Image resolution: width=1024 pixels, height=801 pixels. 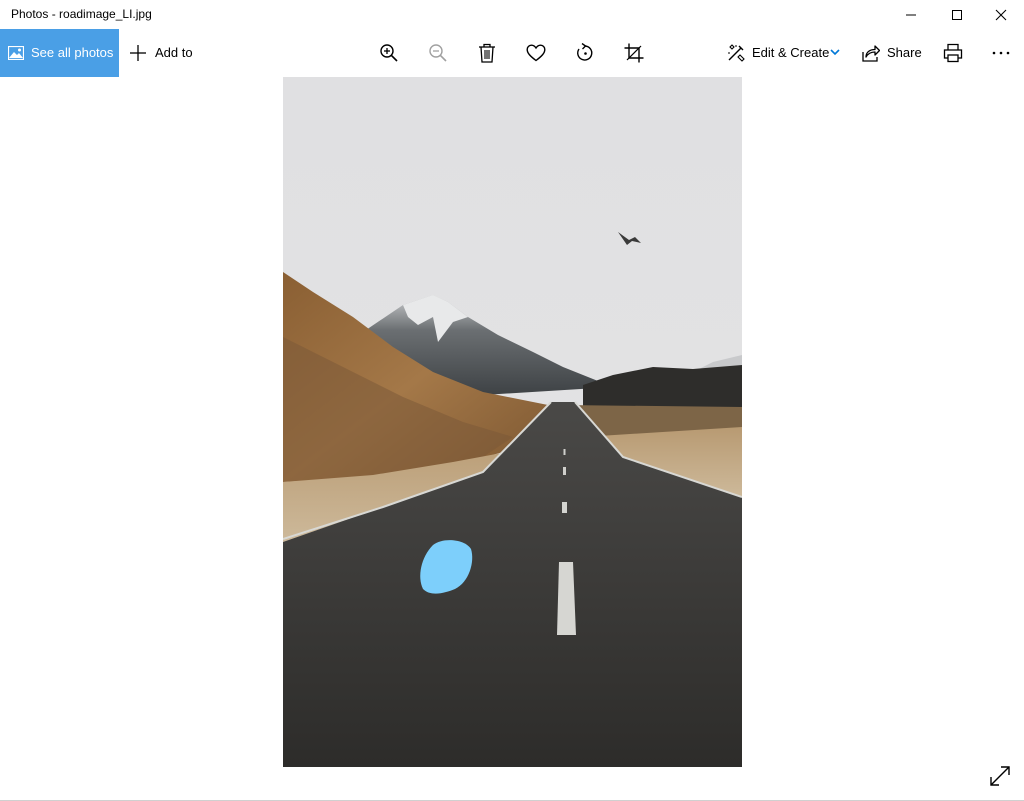 What do you see at coordinates (72, 52) in the screenshot?
I see `see-all-photos-label: See all photos` at bounding box center [72, 52].